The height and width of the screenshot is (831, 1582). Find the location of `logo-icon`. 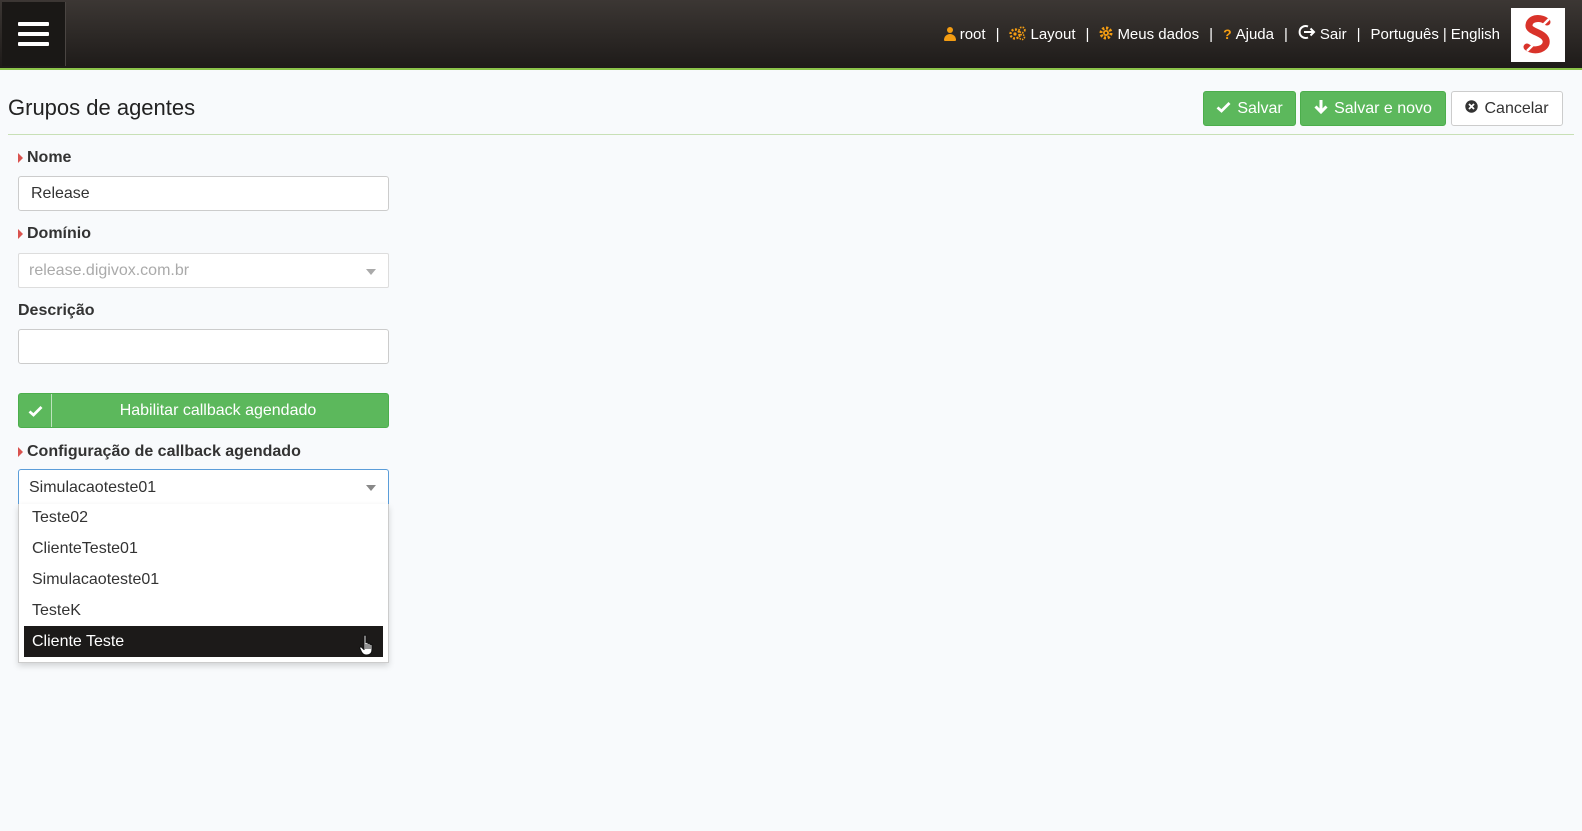

logo-icon is located at coordinates (1538, 35).